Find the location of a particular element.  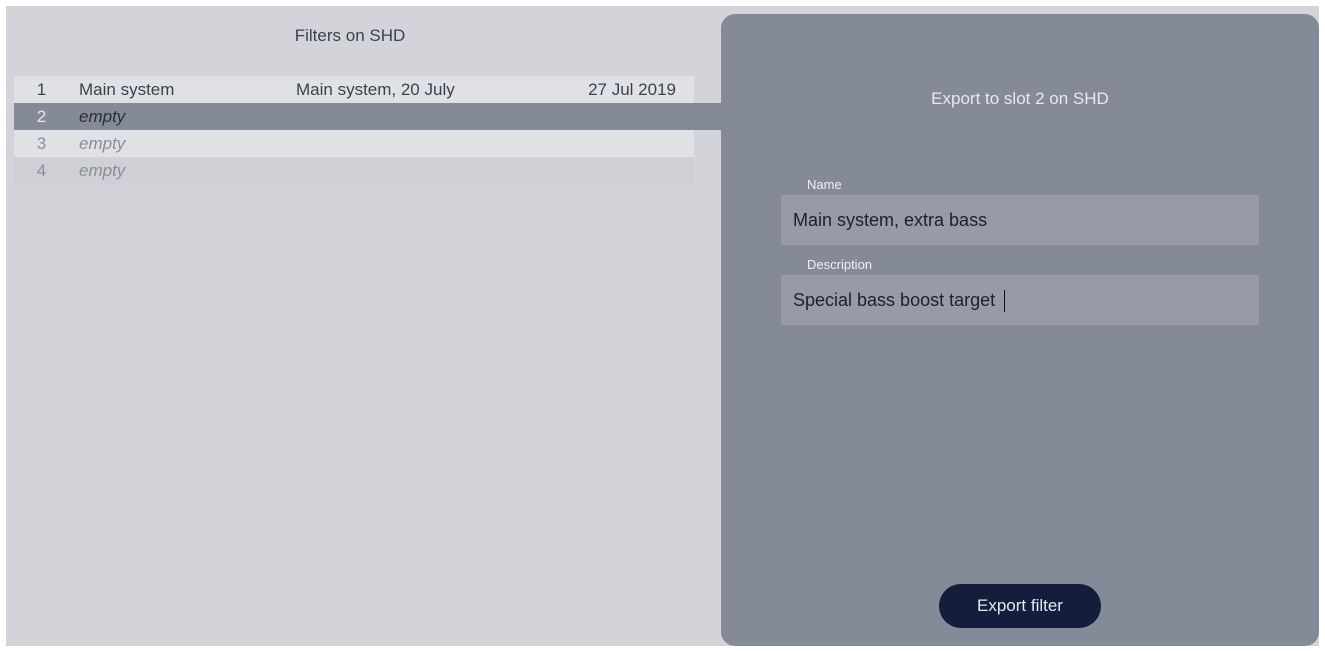

description-label: Description is located at coordinates (840, 264).